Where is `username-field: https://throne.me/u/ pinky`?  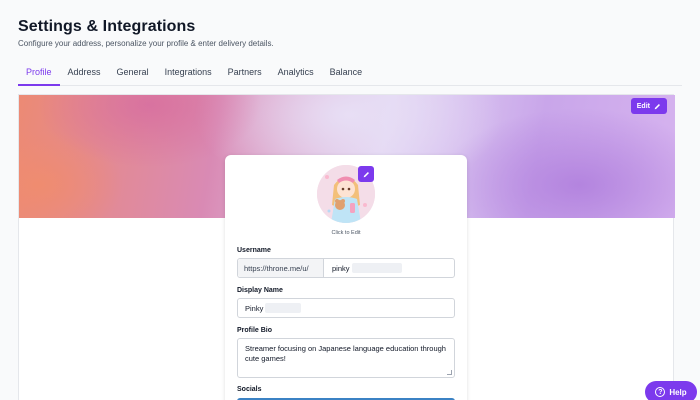
username-field: https://throne.me/u/ pinky is located at coordinates (346, 268).